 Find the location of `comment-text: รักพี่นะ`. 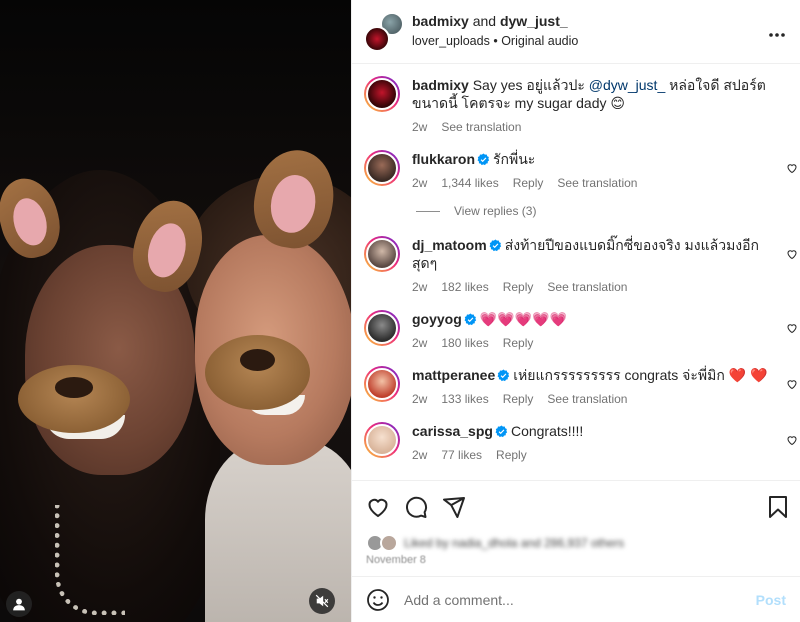

comment-text: รักพี่นะ is located at coordinates (514, 159).